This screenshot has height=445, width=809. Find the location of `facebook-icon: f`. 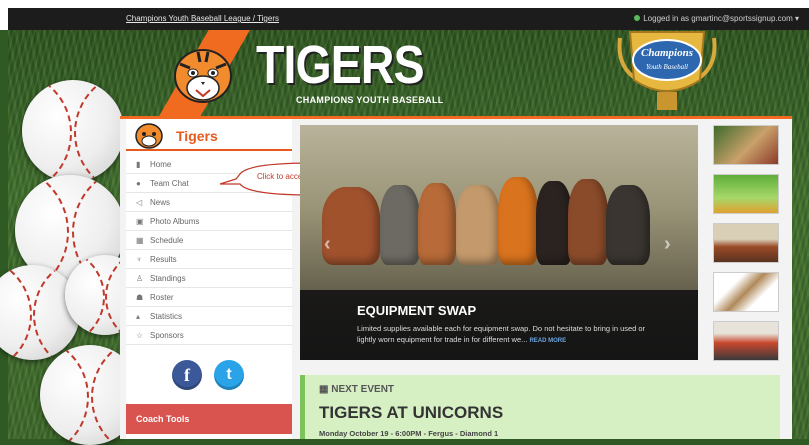

facebook-icon: f is located at coordinates (187, 375).